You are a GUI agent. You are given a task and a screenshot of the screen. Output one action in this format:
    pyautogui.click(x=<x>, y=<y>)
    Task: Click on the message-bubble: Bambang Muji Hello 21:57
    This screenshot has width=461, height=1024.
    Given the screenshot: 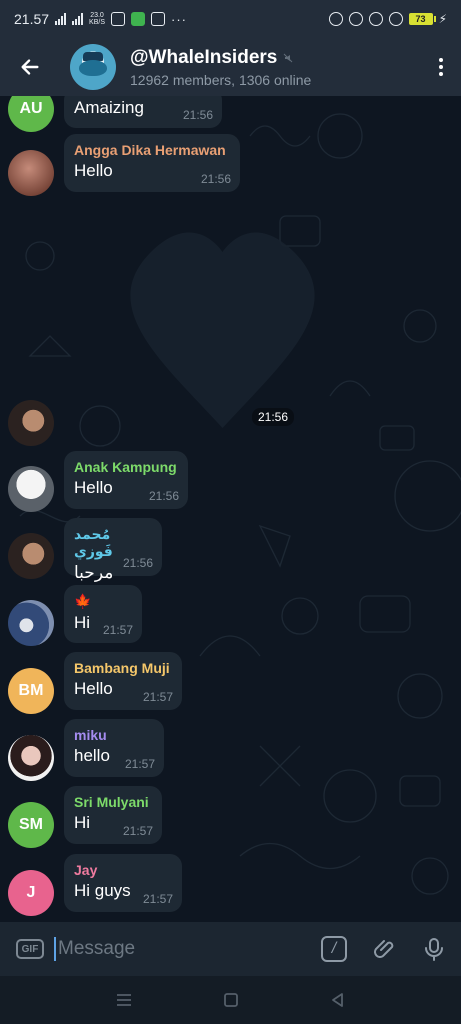 What is the action you would take?
    pyautogui.click(x=123, y=681)
    